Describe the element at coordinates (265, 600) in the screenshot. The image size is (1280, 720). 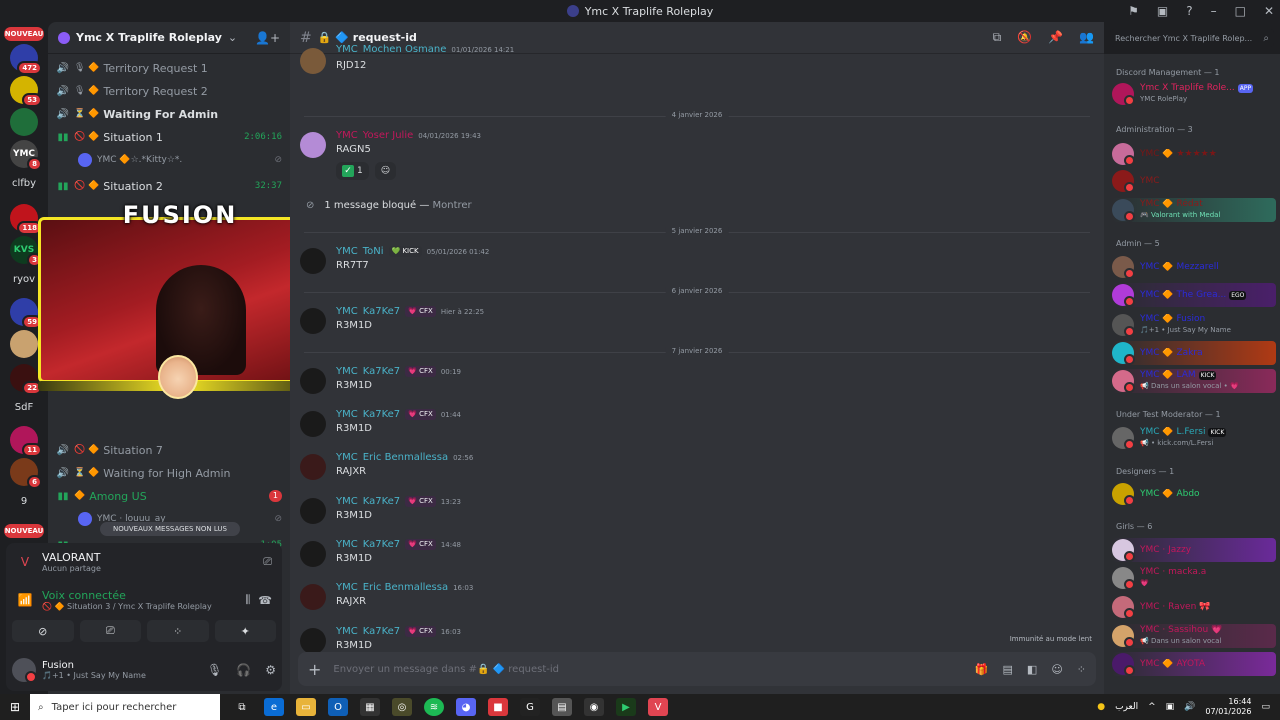
I see `disconnect-icon: ☎` at that location.